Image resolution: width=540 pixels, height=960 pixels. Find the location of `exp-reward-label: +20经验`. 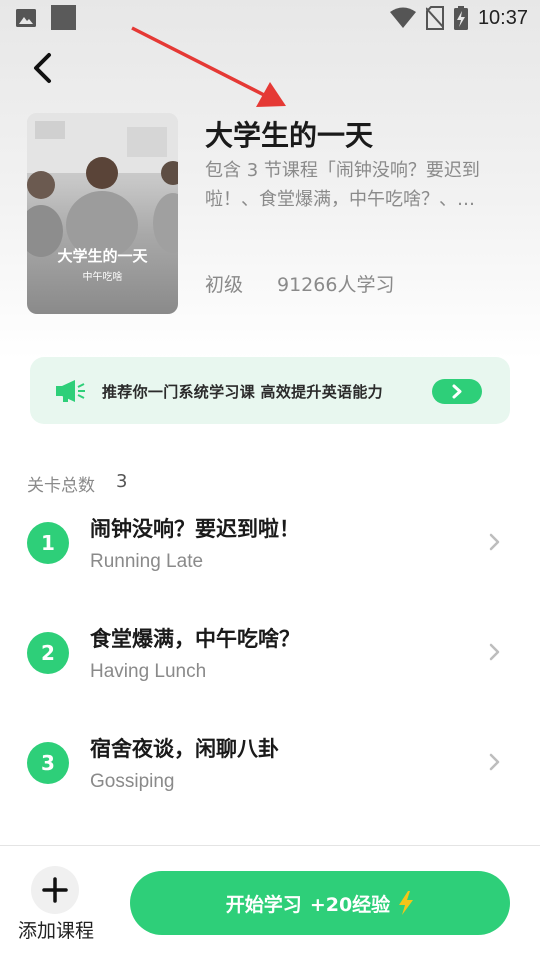

exp-reward-label: +20经验 is located at coordinates (350, 904).